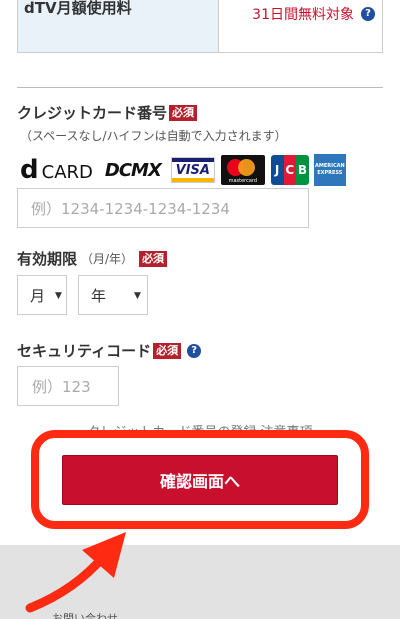 This screenshot has width=400, height=619. I want to click on security-code-label: セキュリティコード, so click(84, 351).